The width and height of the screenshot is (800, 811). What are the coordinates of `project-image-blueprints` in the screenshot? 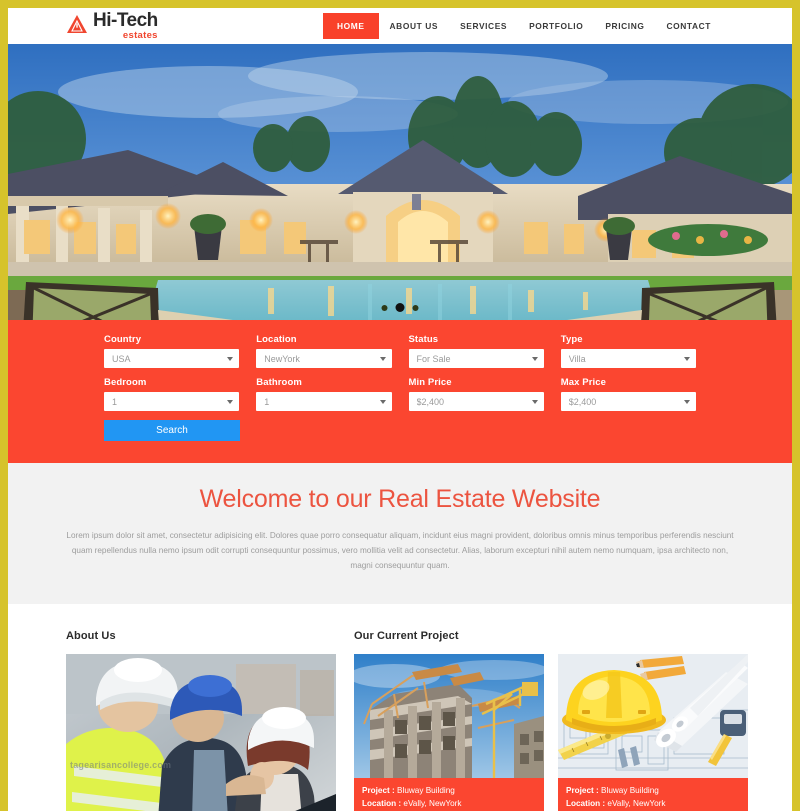 It's located at (653, 715).